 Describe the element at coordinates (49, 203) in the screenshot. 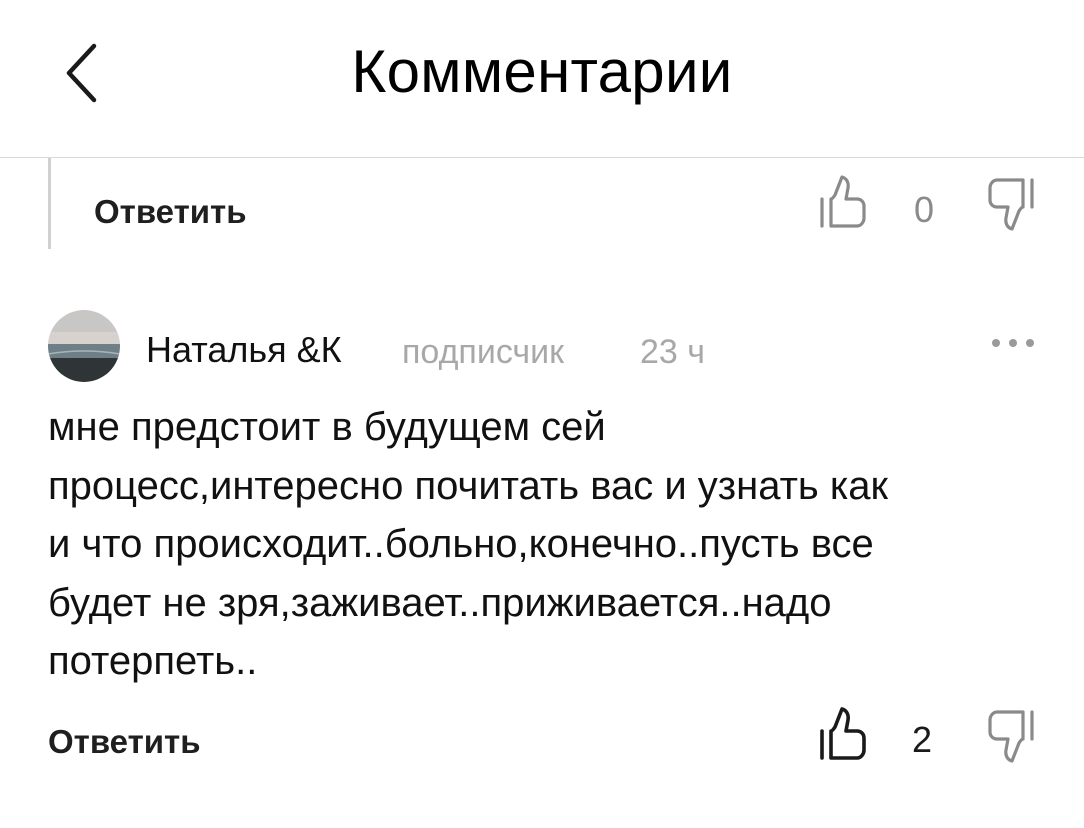

I see `reply-thread-line` at that location.